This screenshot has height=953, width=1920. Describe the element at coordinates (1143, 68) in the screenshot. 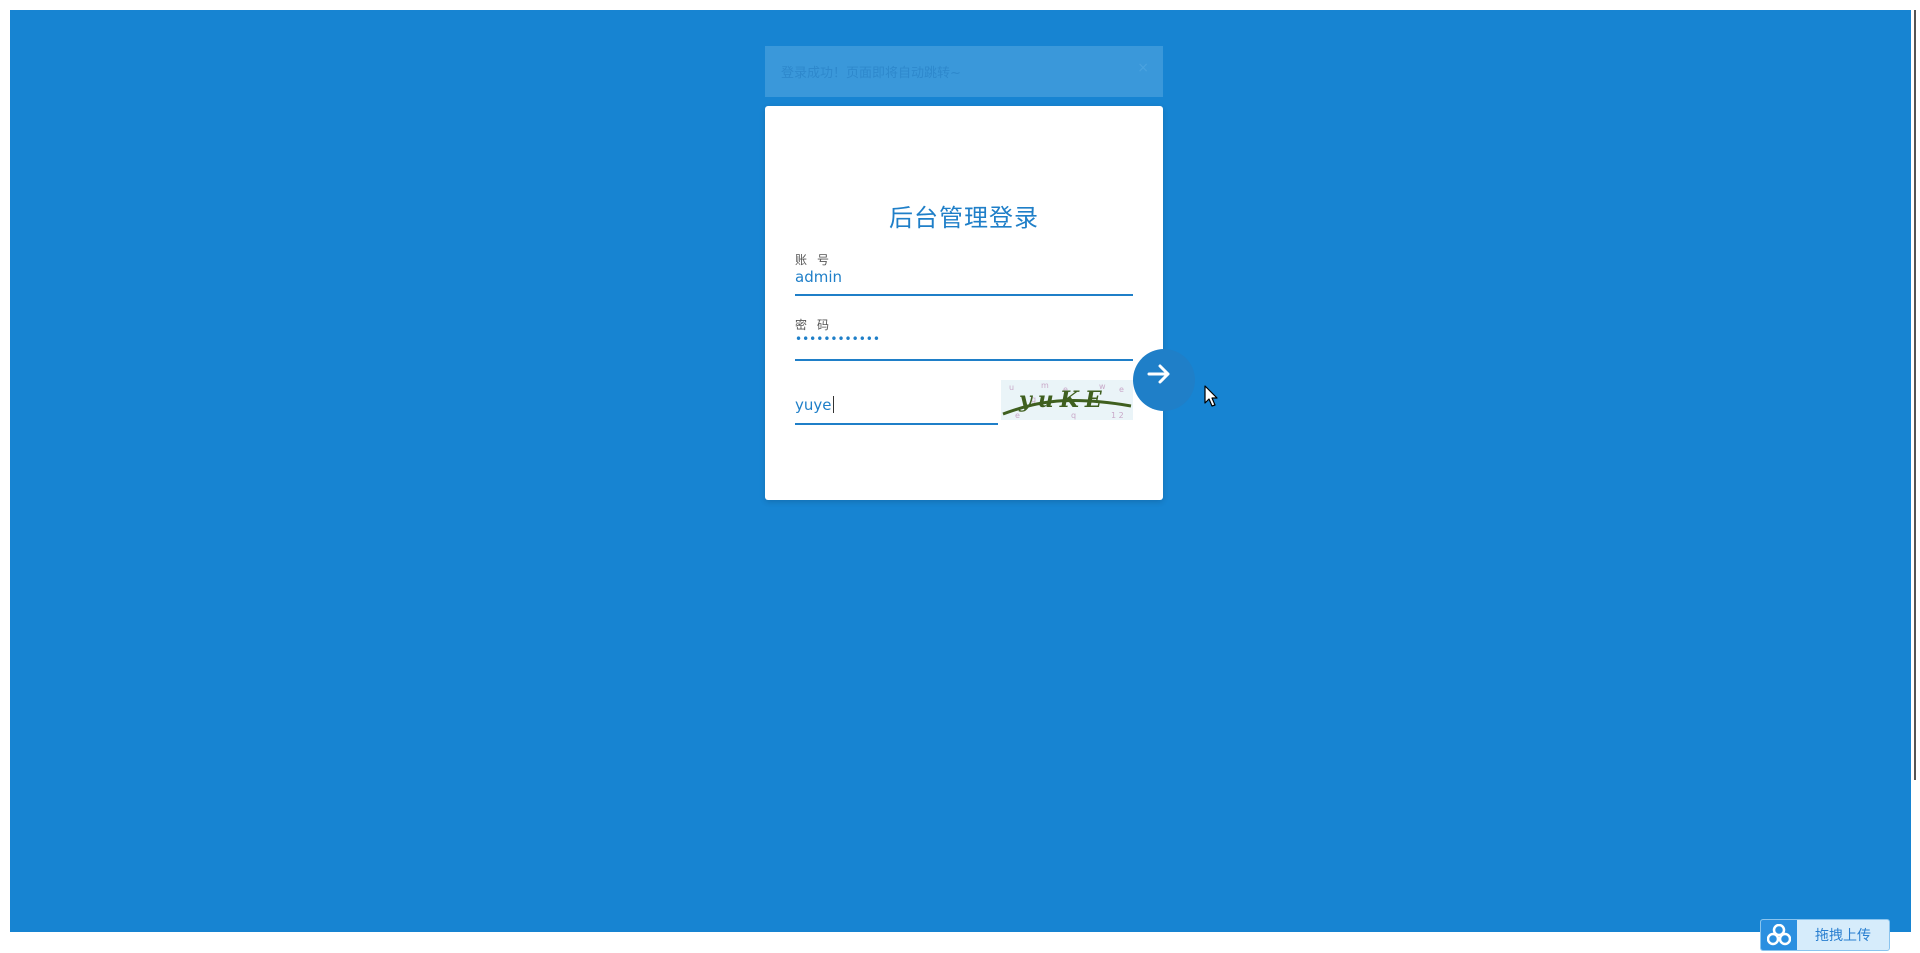

I see `toast-close-icon: ×` at that location.